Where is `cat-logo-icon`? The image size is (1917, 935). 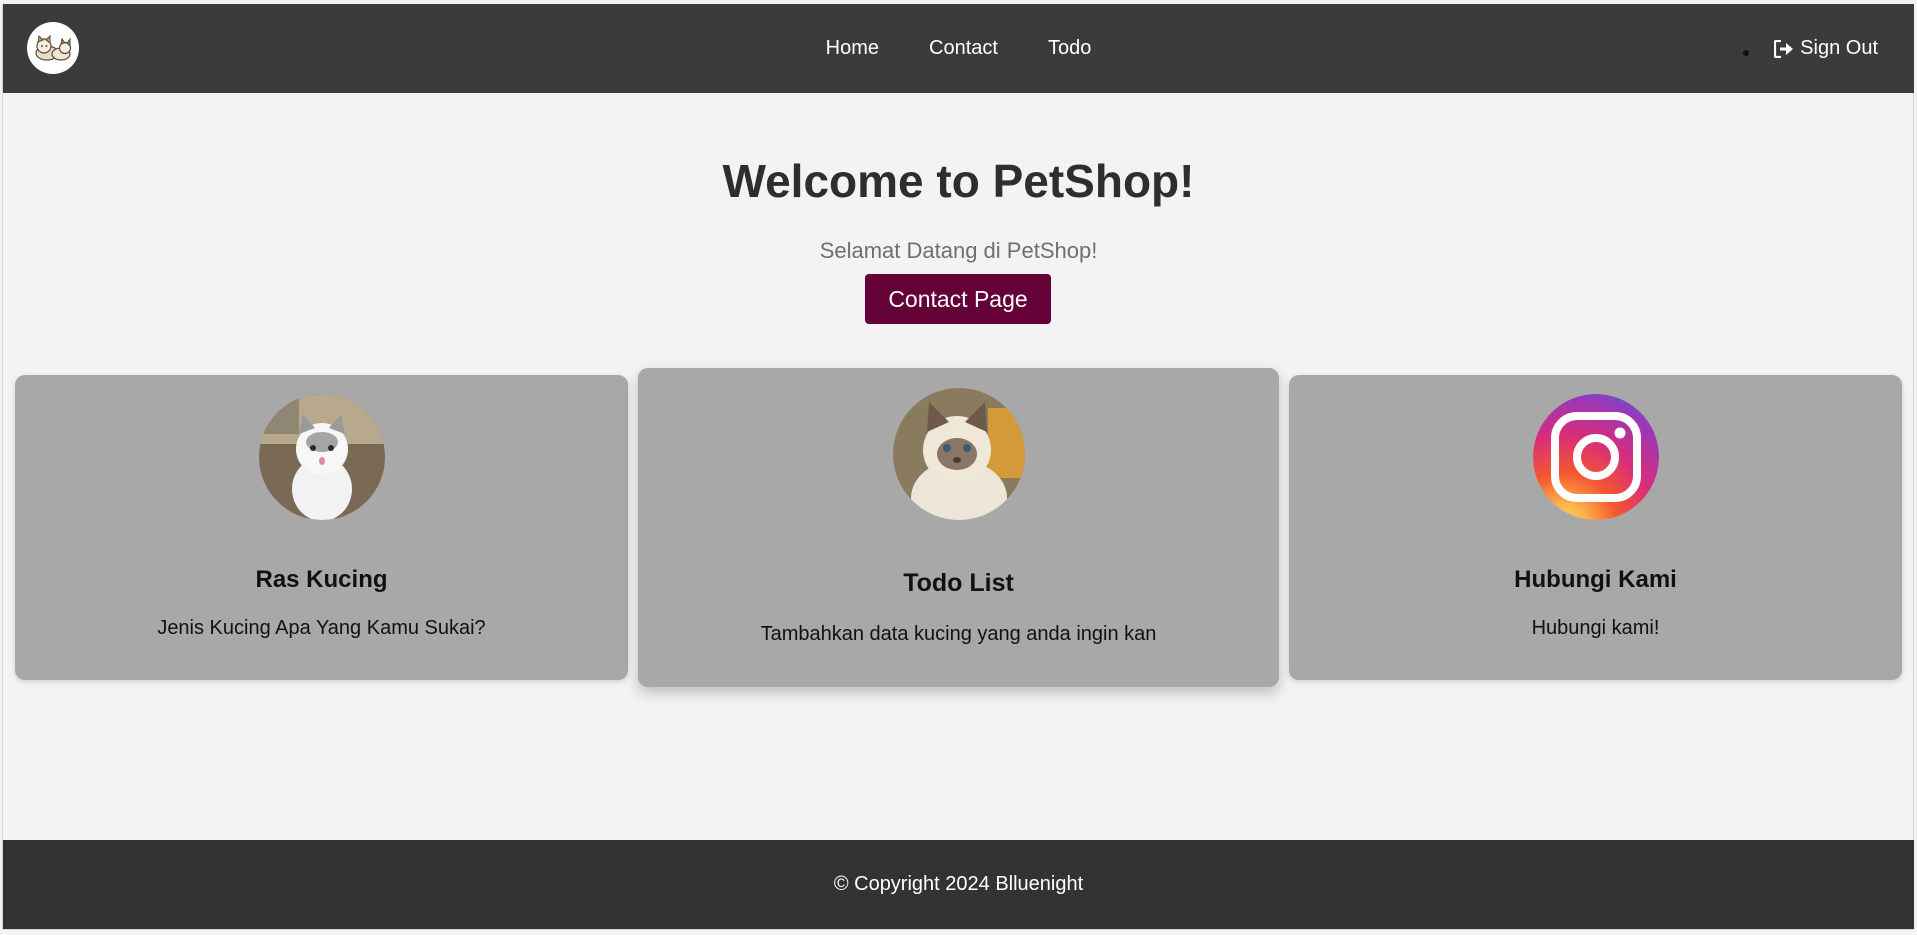
cat-logo-icon is located at coordinates (53, 48).